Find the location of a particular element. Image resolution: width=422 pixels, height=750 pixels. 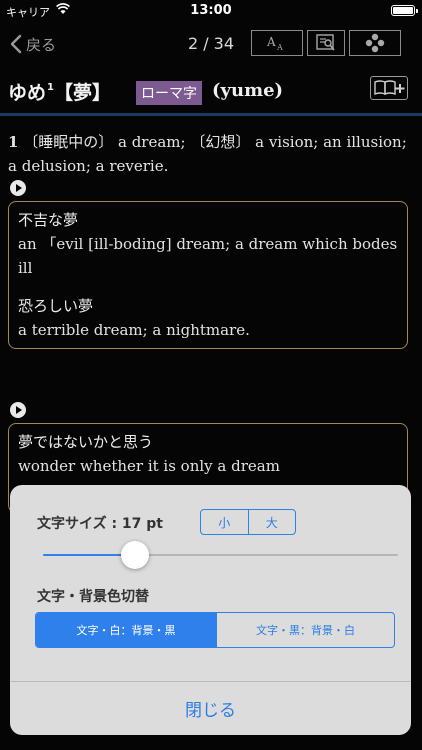

color-scheme-segmented-control: 文字・白：背景・黒 文字・黒：背景・白 is located at coordinates (215, 630).